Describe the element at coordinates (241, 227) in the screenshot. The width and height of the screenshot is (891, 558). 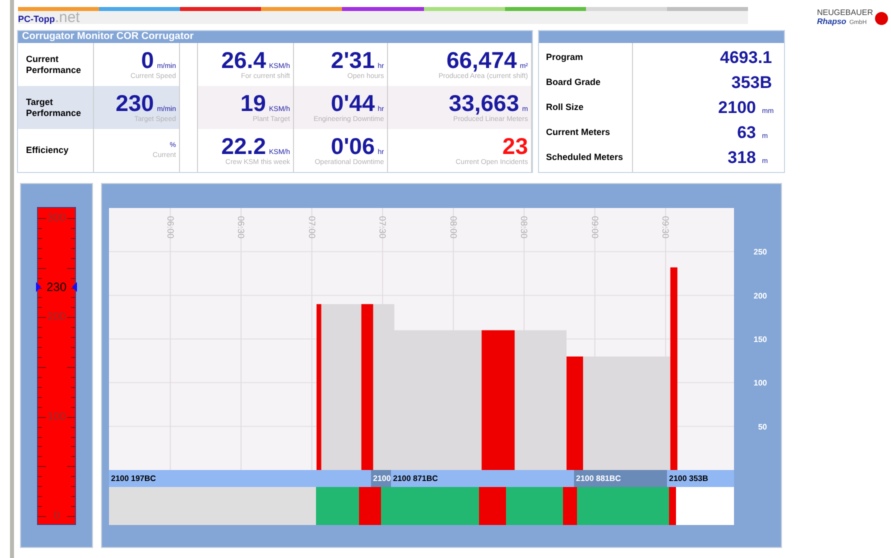
I see `time-label: 06:30` at that location.